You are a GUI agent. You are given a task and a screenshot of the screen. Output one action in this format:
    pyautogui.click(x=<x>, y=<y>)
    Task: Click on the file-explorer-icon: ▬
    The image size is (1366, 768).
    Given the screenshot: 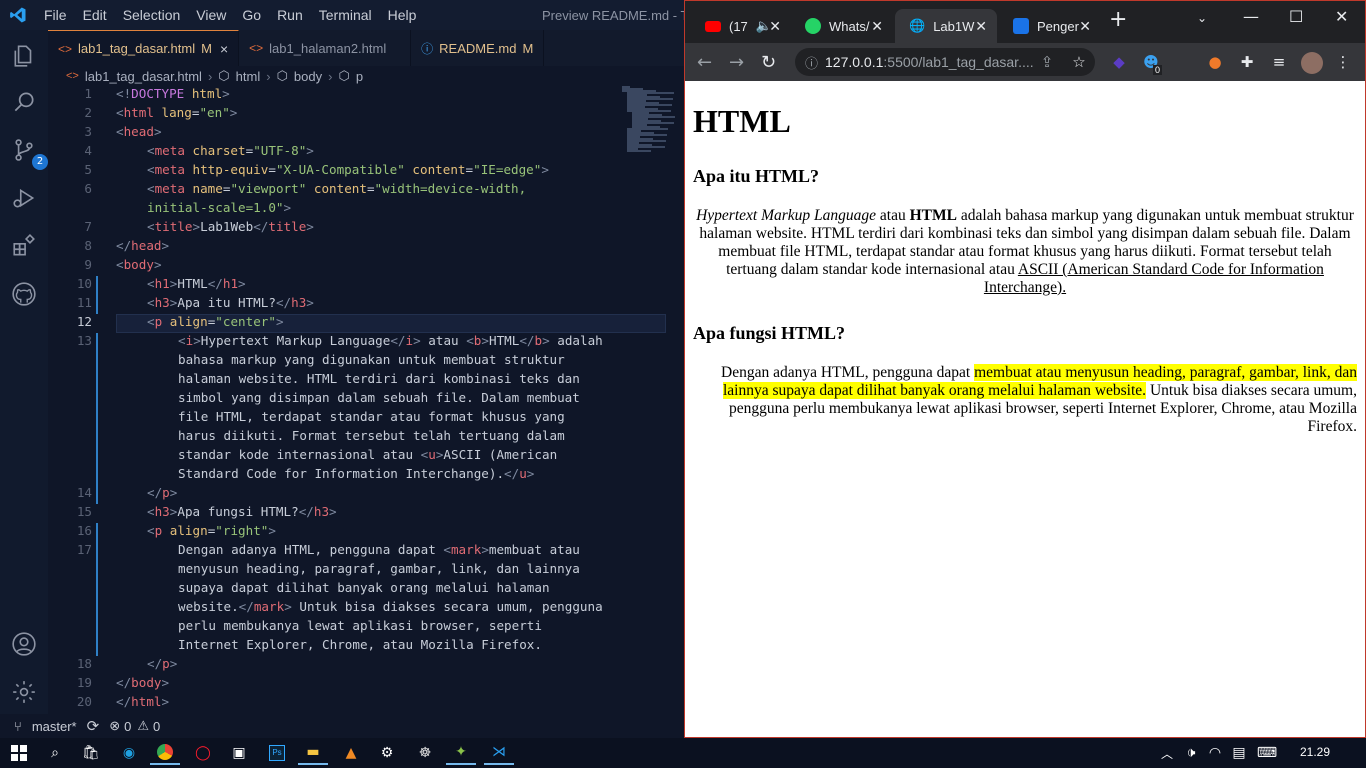 What is the action you would take?
    pyautogui.click(x=313, y=753)
    